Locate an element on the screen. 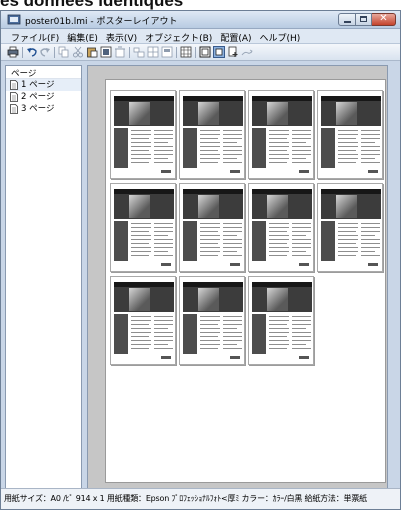 Image resolution: width=403 pixels, height=510 pixels. cut-icon is located at coordinates (78, 52).